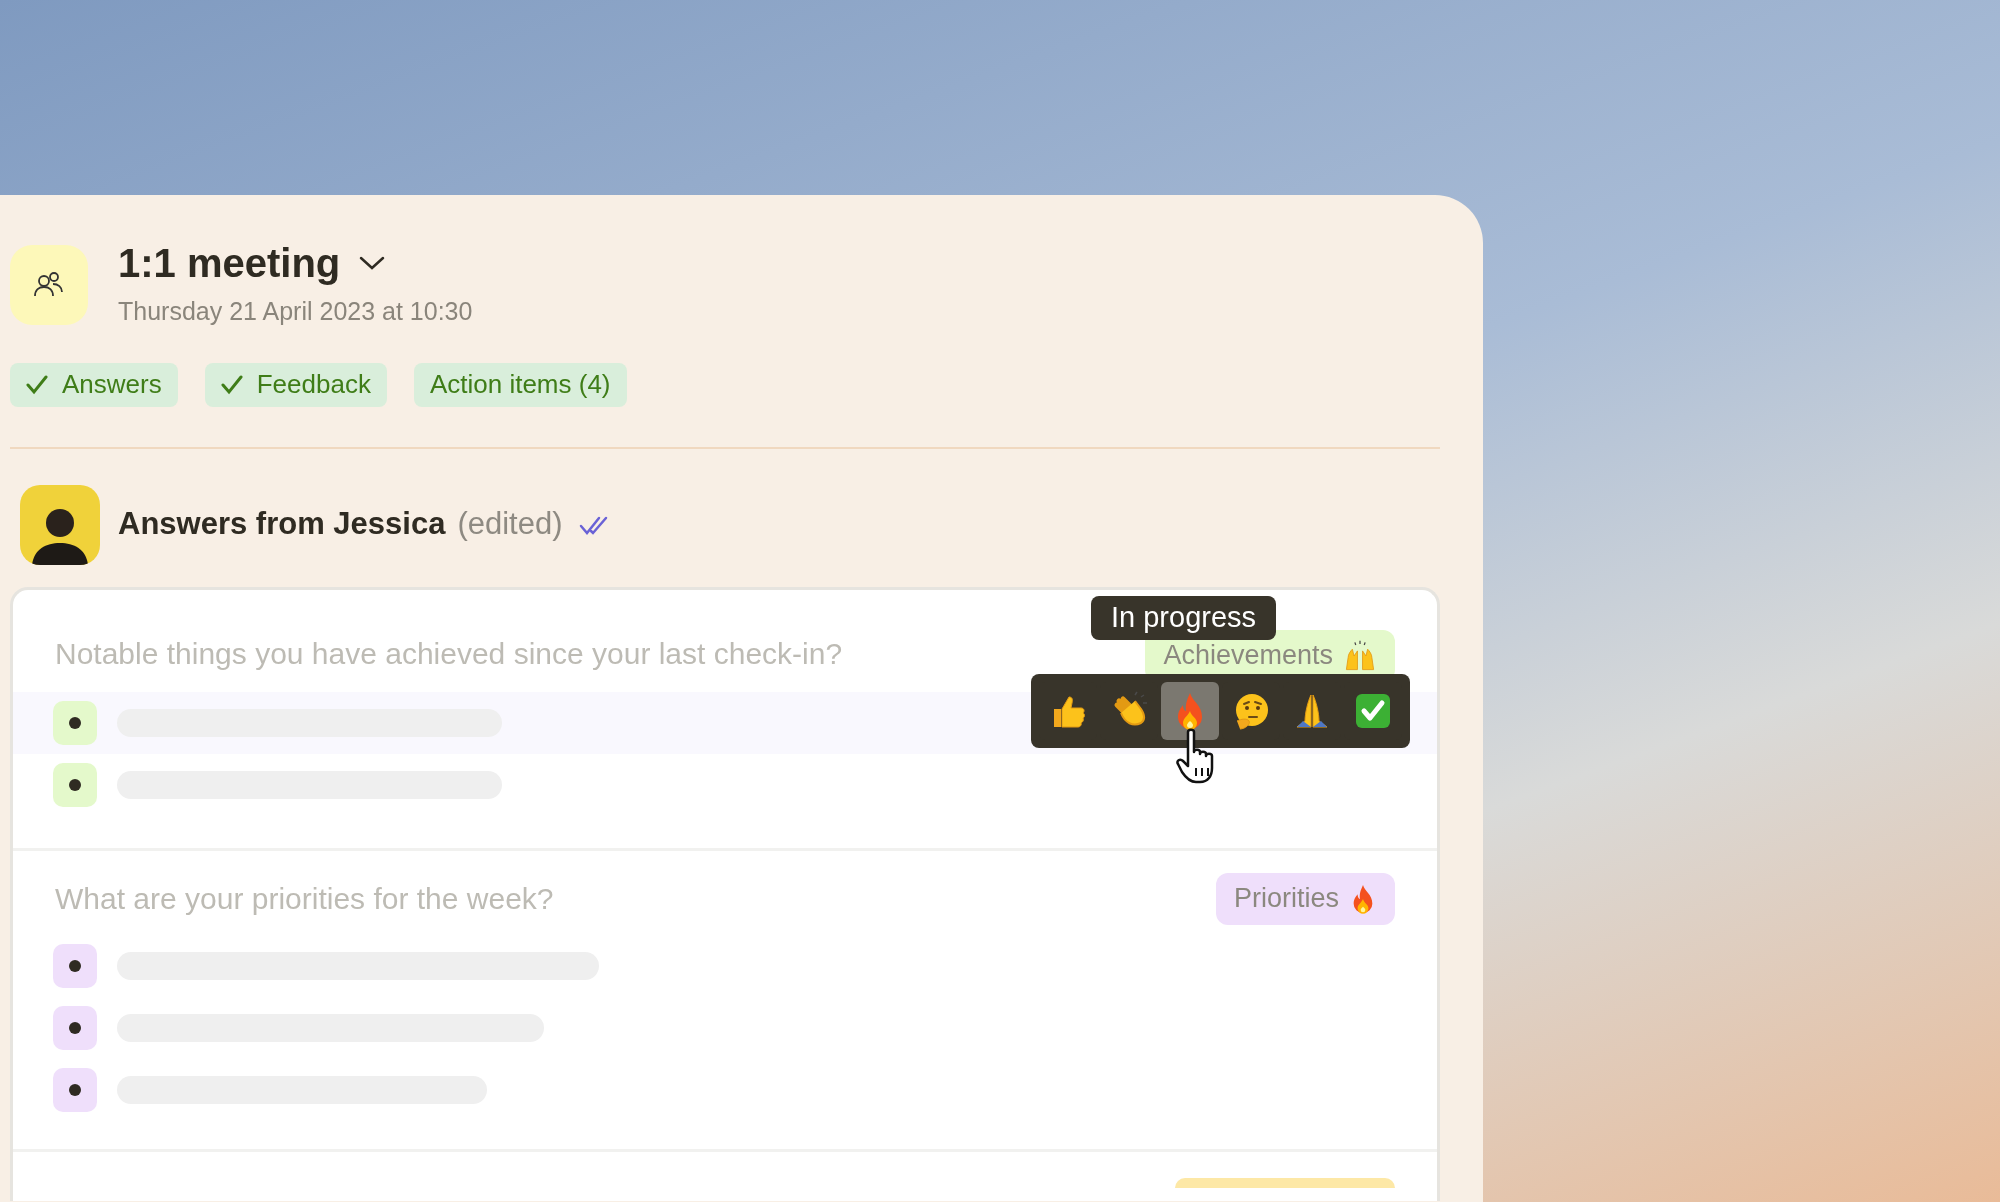 This screenshot has width=2000, height=1202. I want to click on question-text: Notable things you have achieved since your last check-in?, so click(449, 654).